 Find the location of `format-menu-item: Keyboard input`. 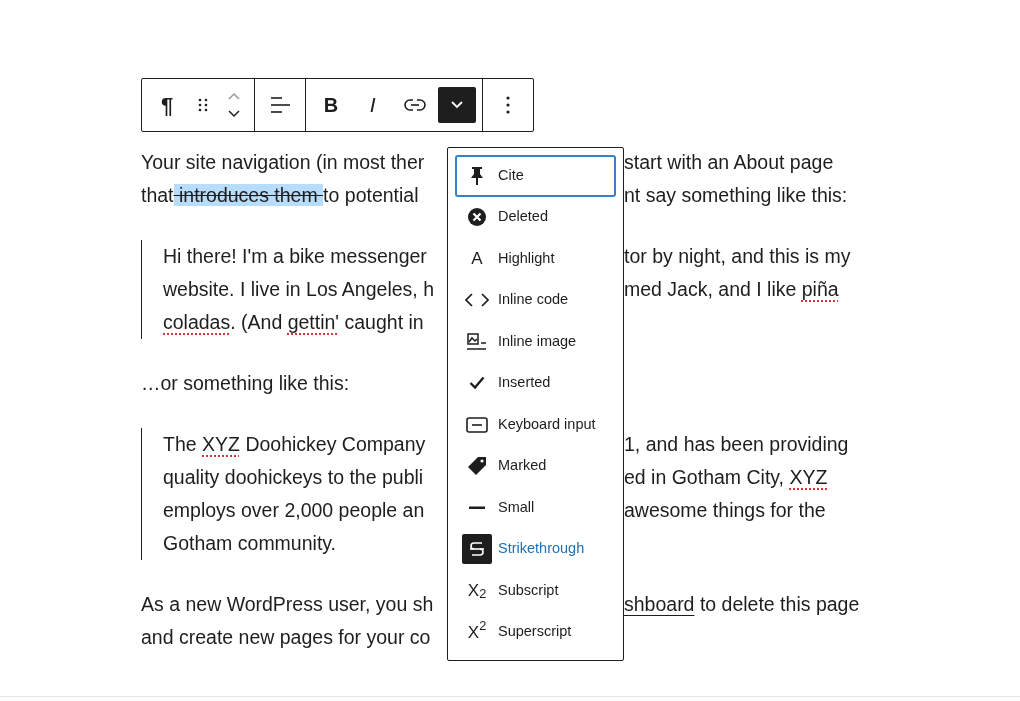

format-menu-item: Keyboard input is located at coordinates (535, 425).